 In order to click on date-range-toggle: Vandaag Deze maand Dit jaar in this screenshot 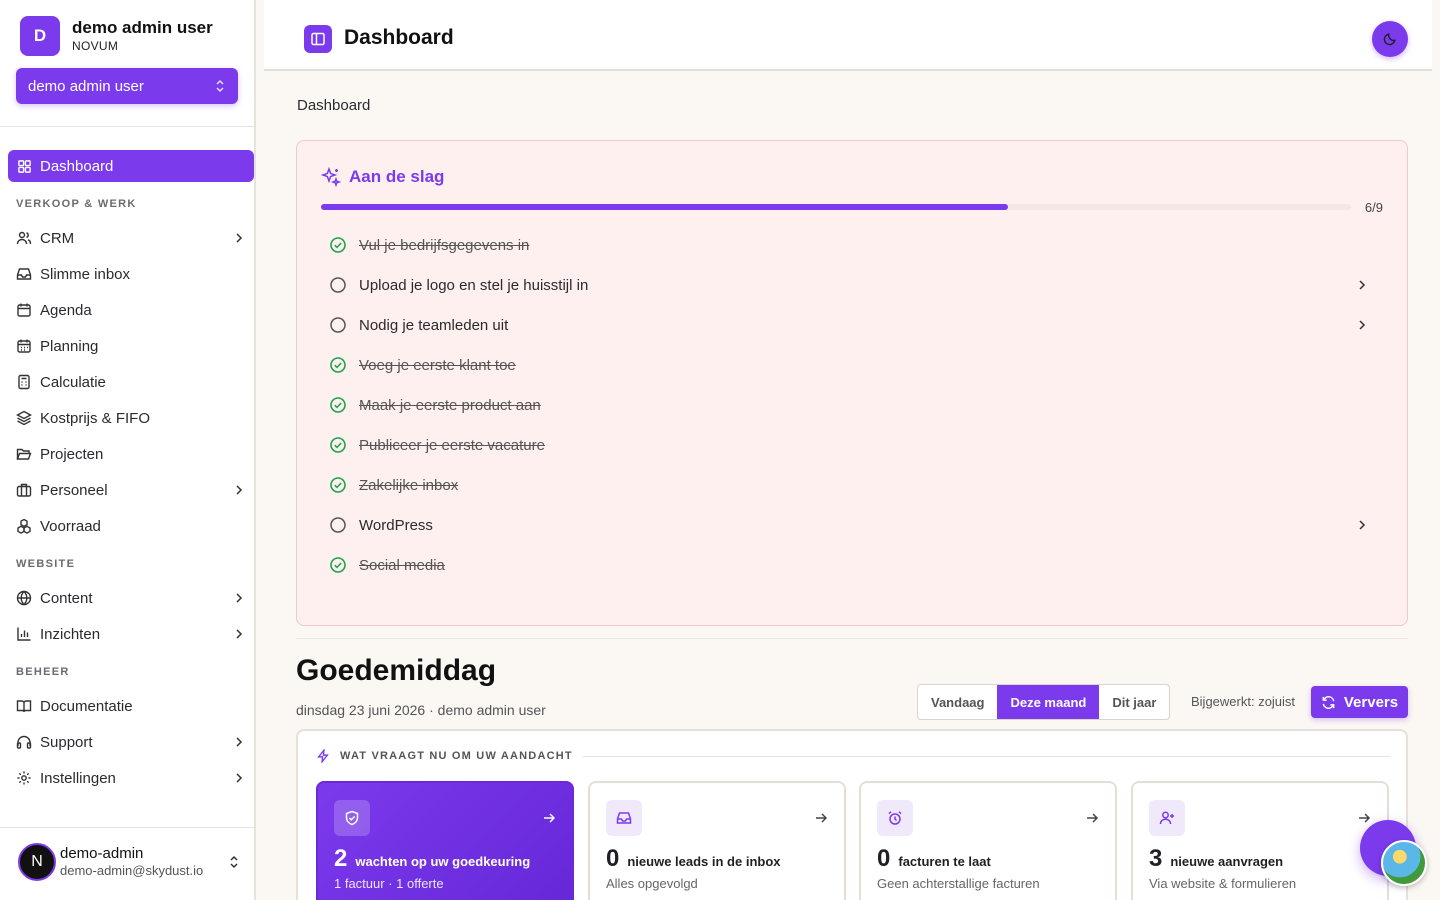, I will do `click(1044, 702)`.